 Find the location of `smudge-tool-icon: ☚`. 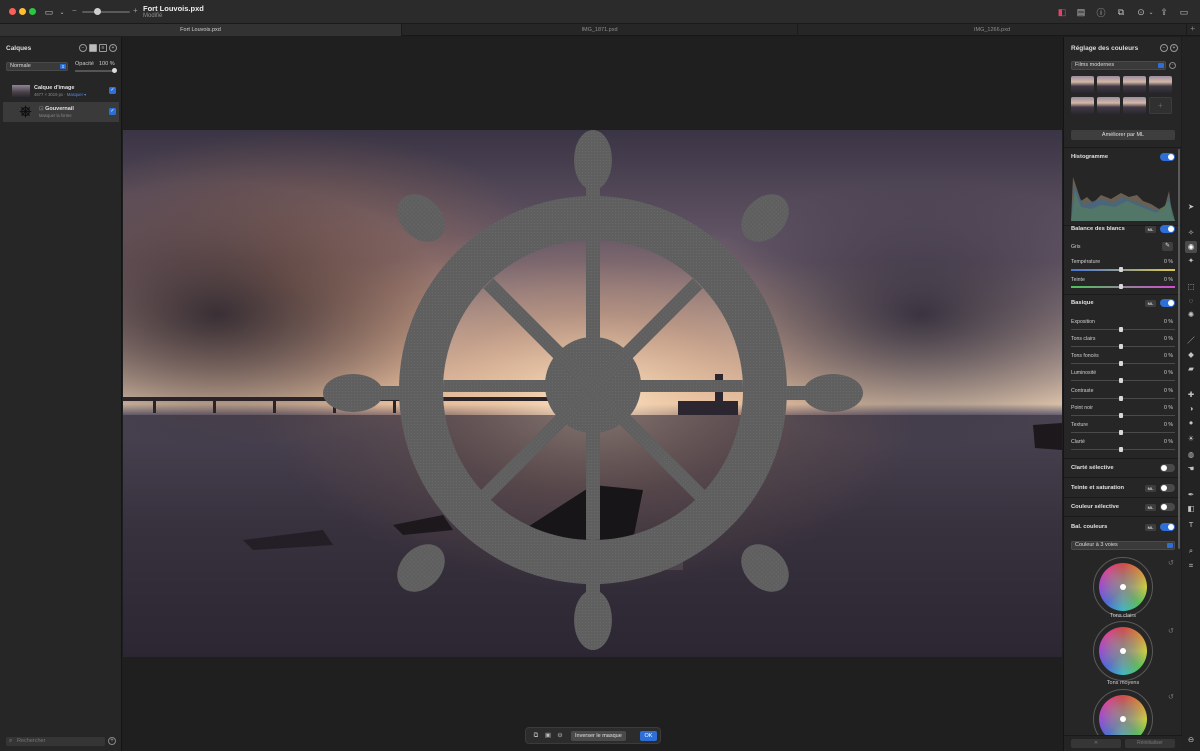

smudge-tool-icon: ☚ is located at coordinates (1191, 469).